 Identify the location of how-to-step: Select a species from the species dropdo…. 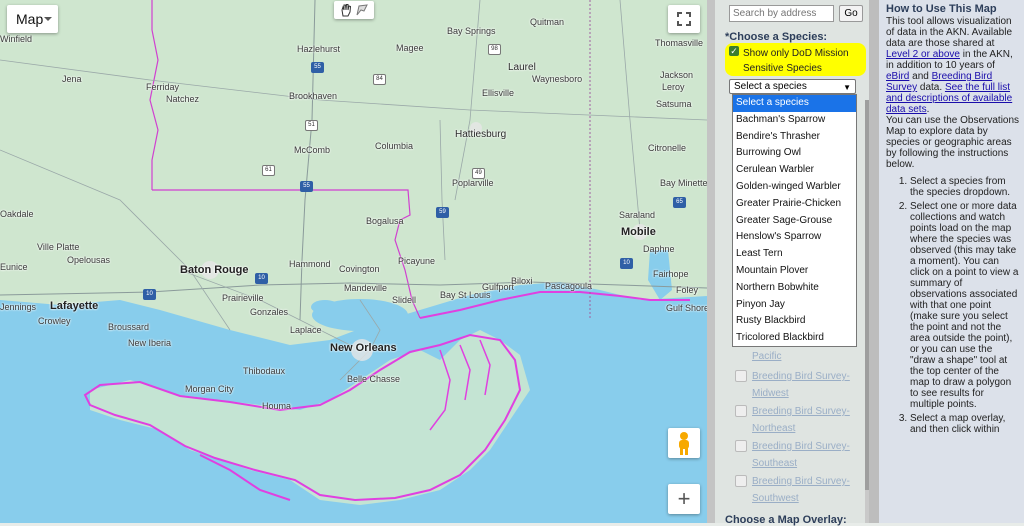
(965, 187).